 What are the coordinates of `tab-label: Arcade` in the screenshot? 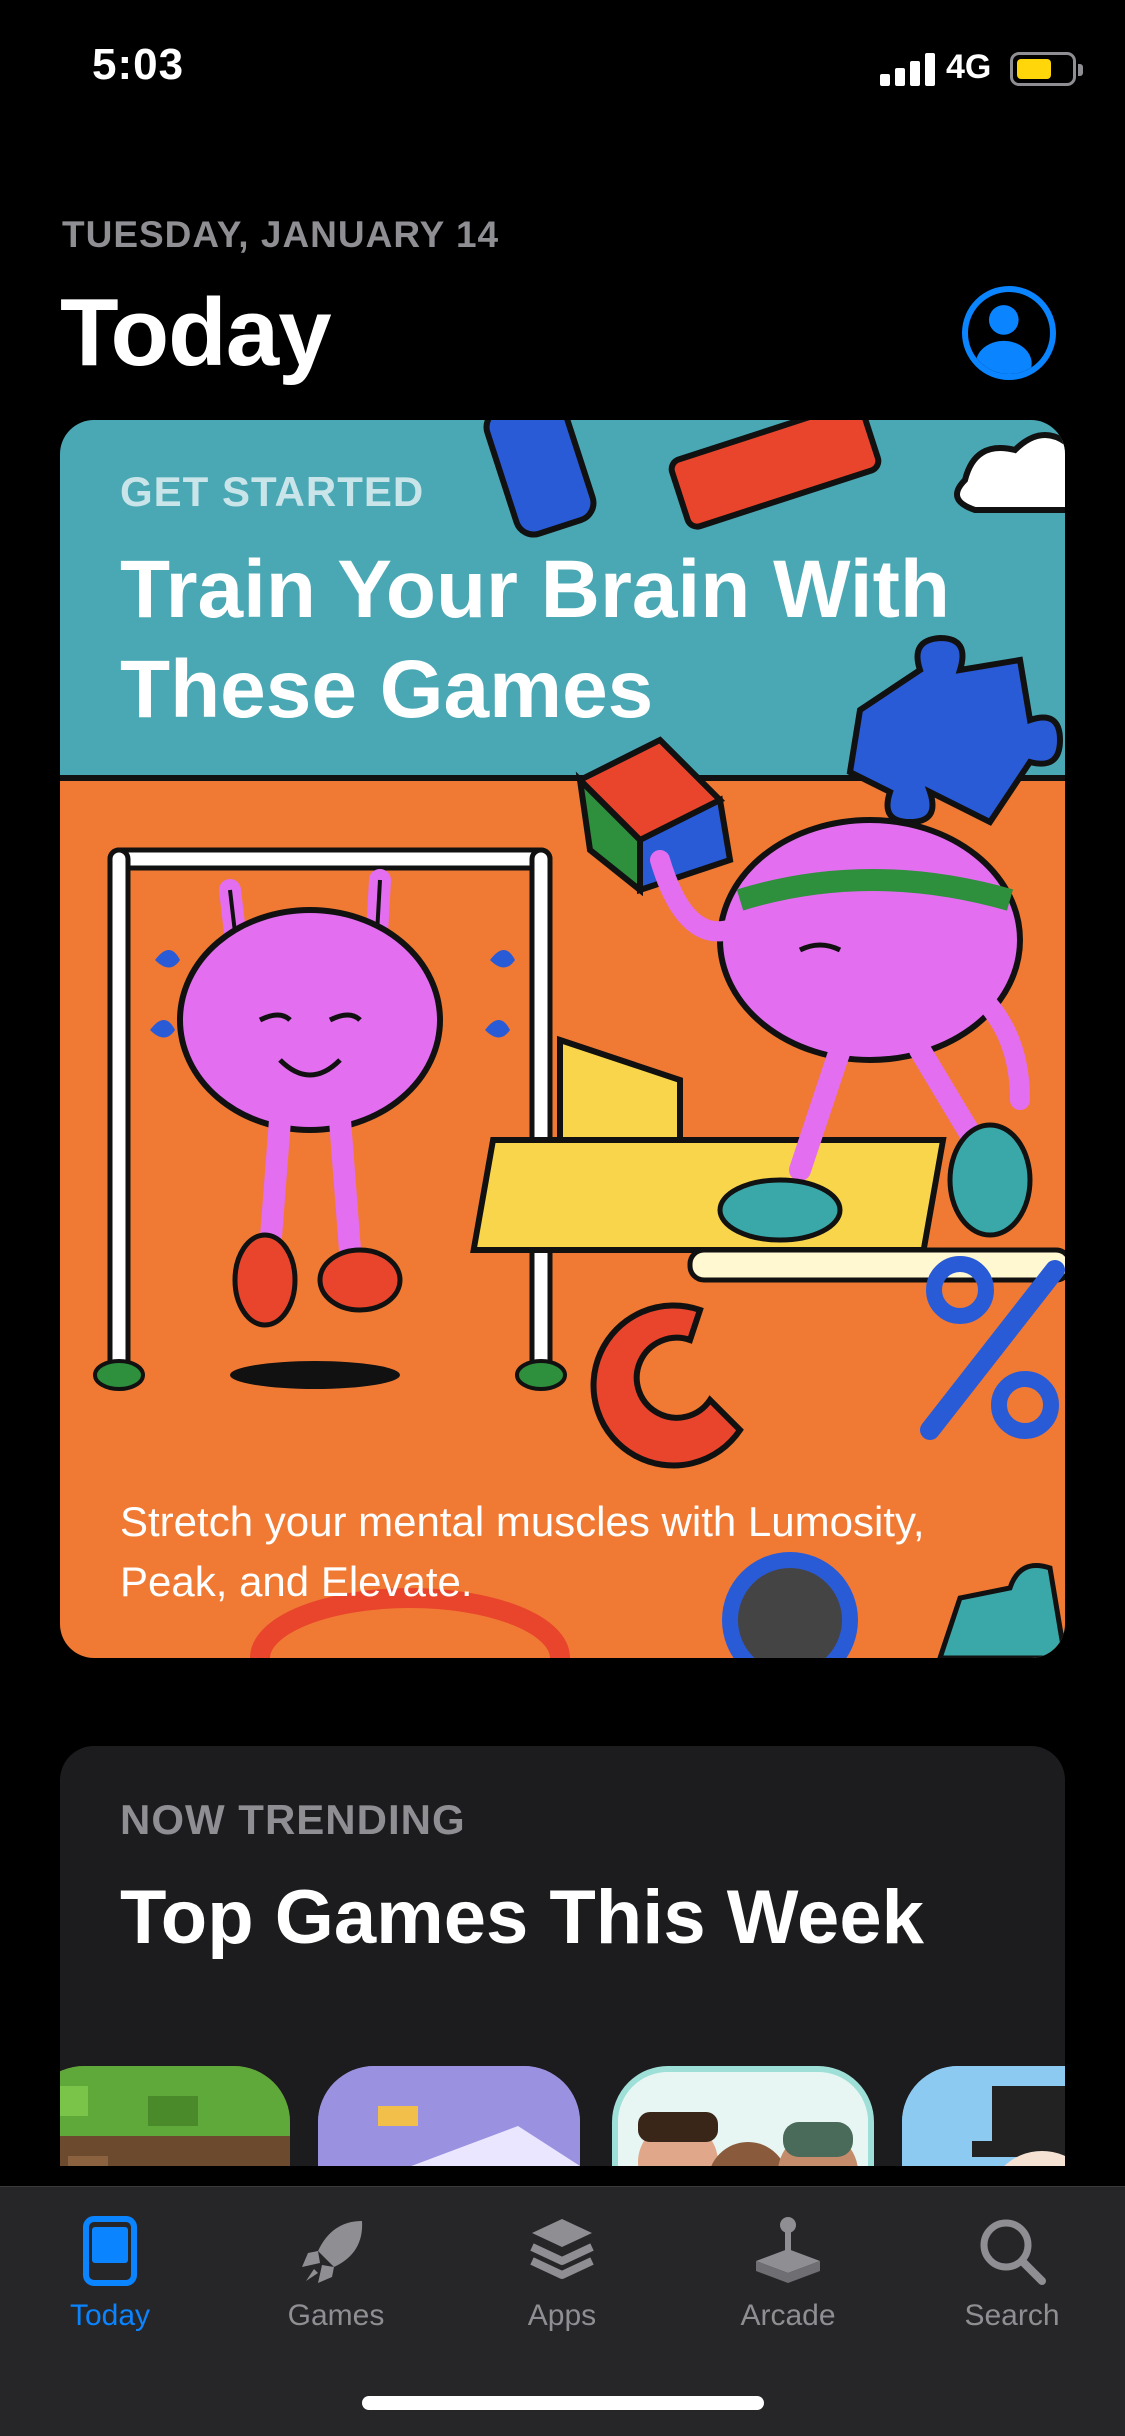 It's located at (788, 2315).